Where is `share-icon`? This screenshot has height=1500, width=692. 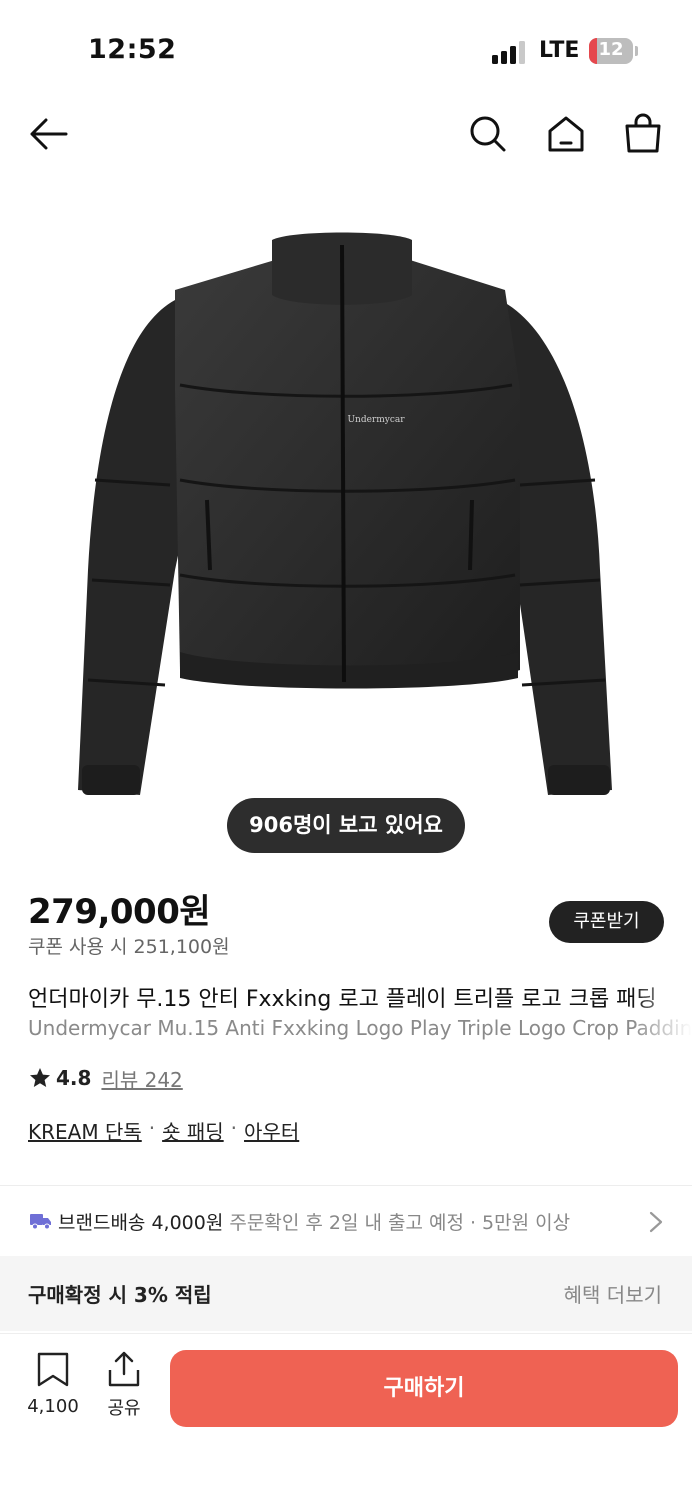 share-icon is located at coordinates (124, 1369).